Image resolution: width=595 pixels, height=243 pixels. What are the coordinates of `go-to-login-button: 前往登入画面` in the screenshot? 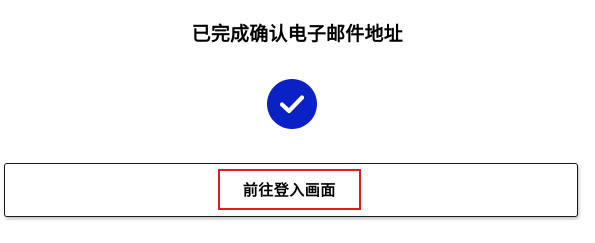 It's located at (289, 189).